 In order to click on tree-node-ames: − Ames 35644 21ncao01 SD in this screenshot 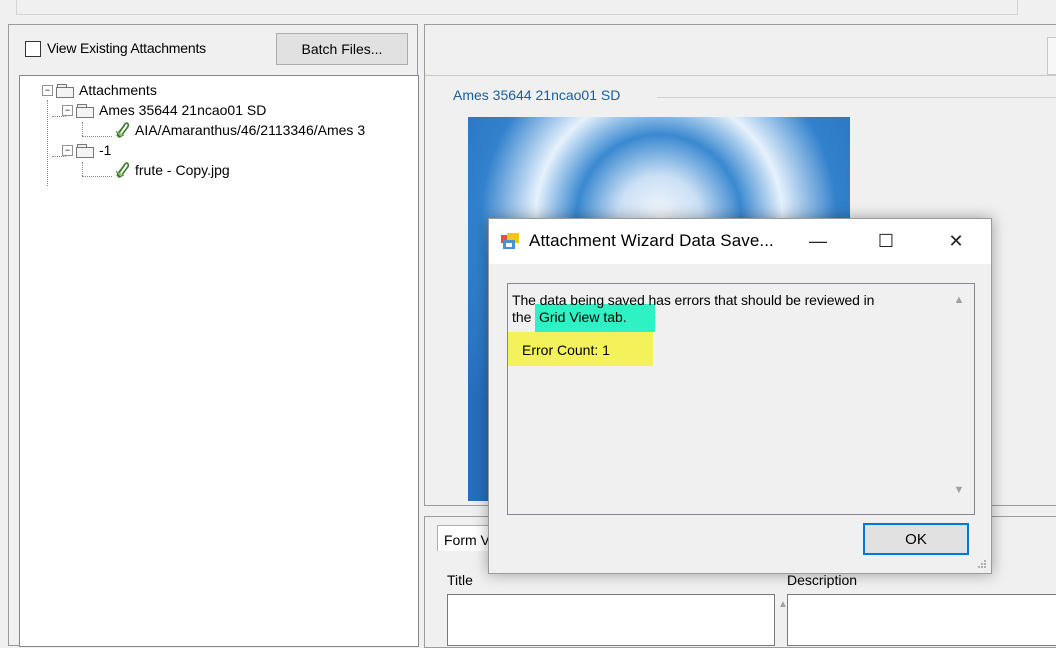, I will do `click(164, 110)`.